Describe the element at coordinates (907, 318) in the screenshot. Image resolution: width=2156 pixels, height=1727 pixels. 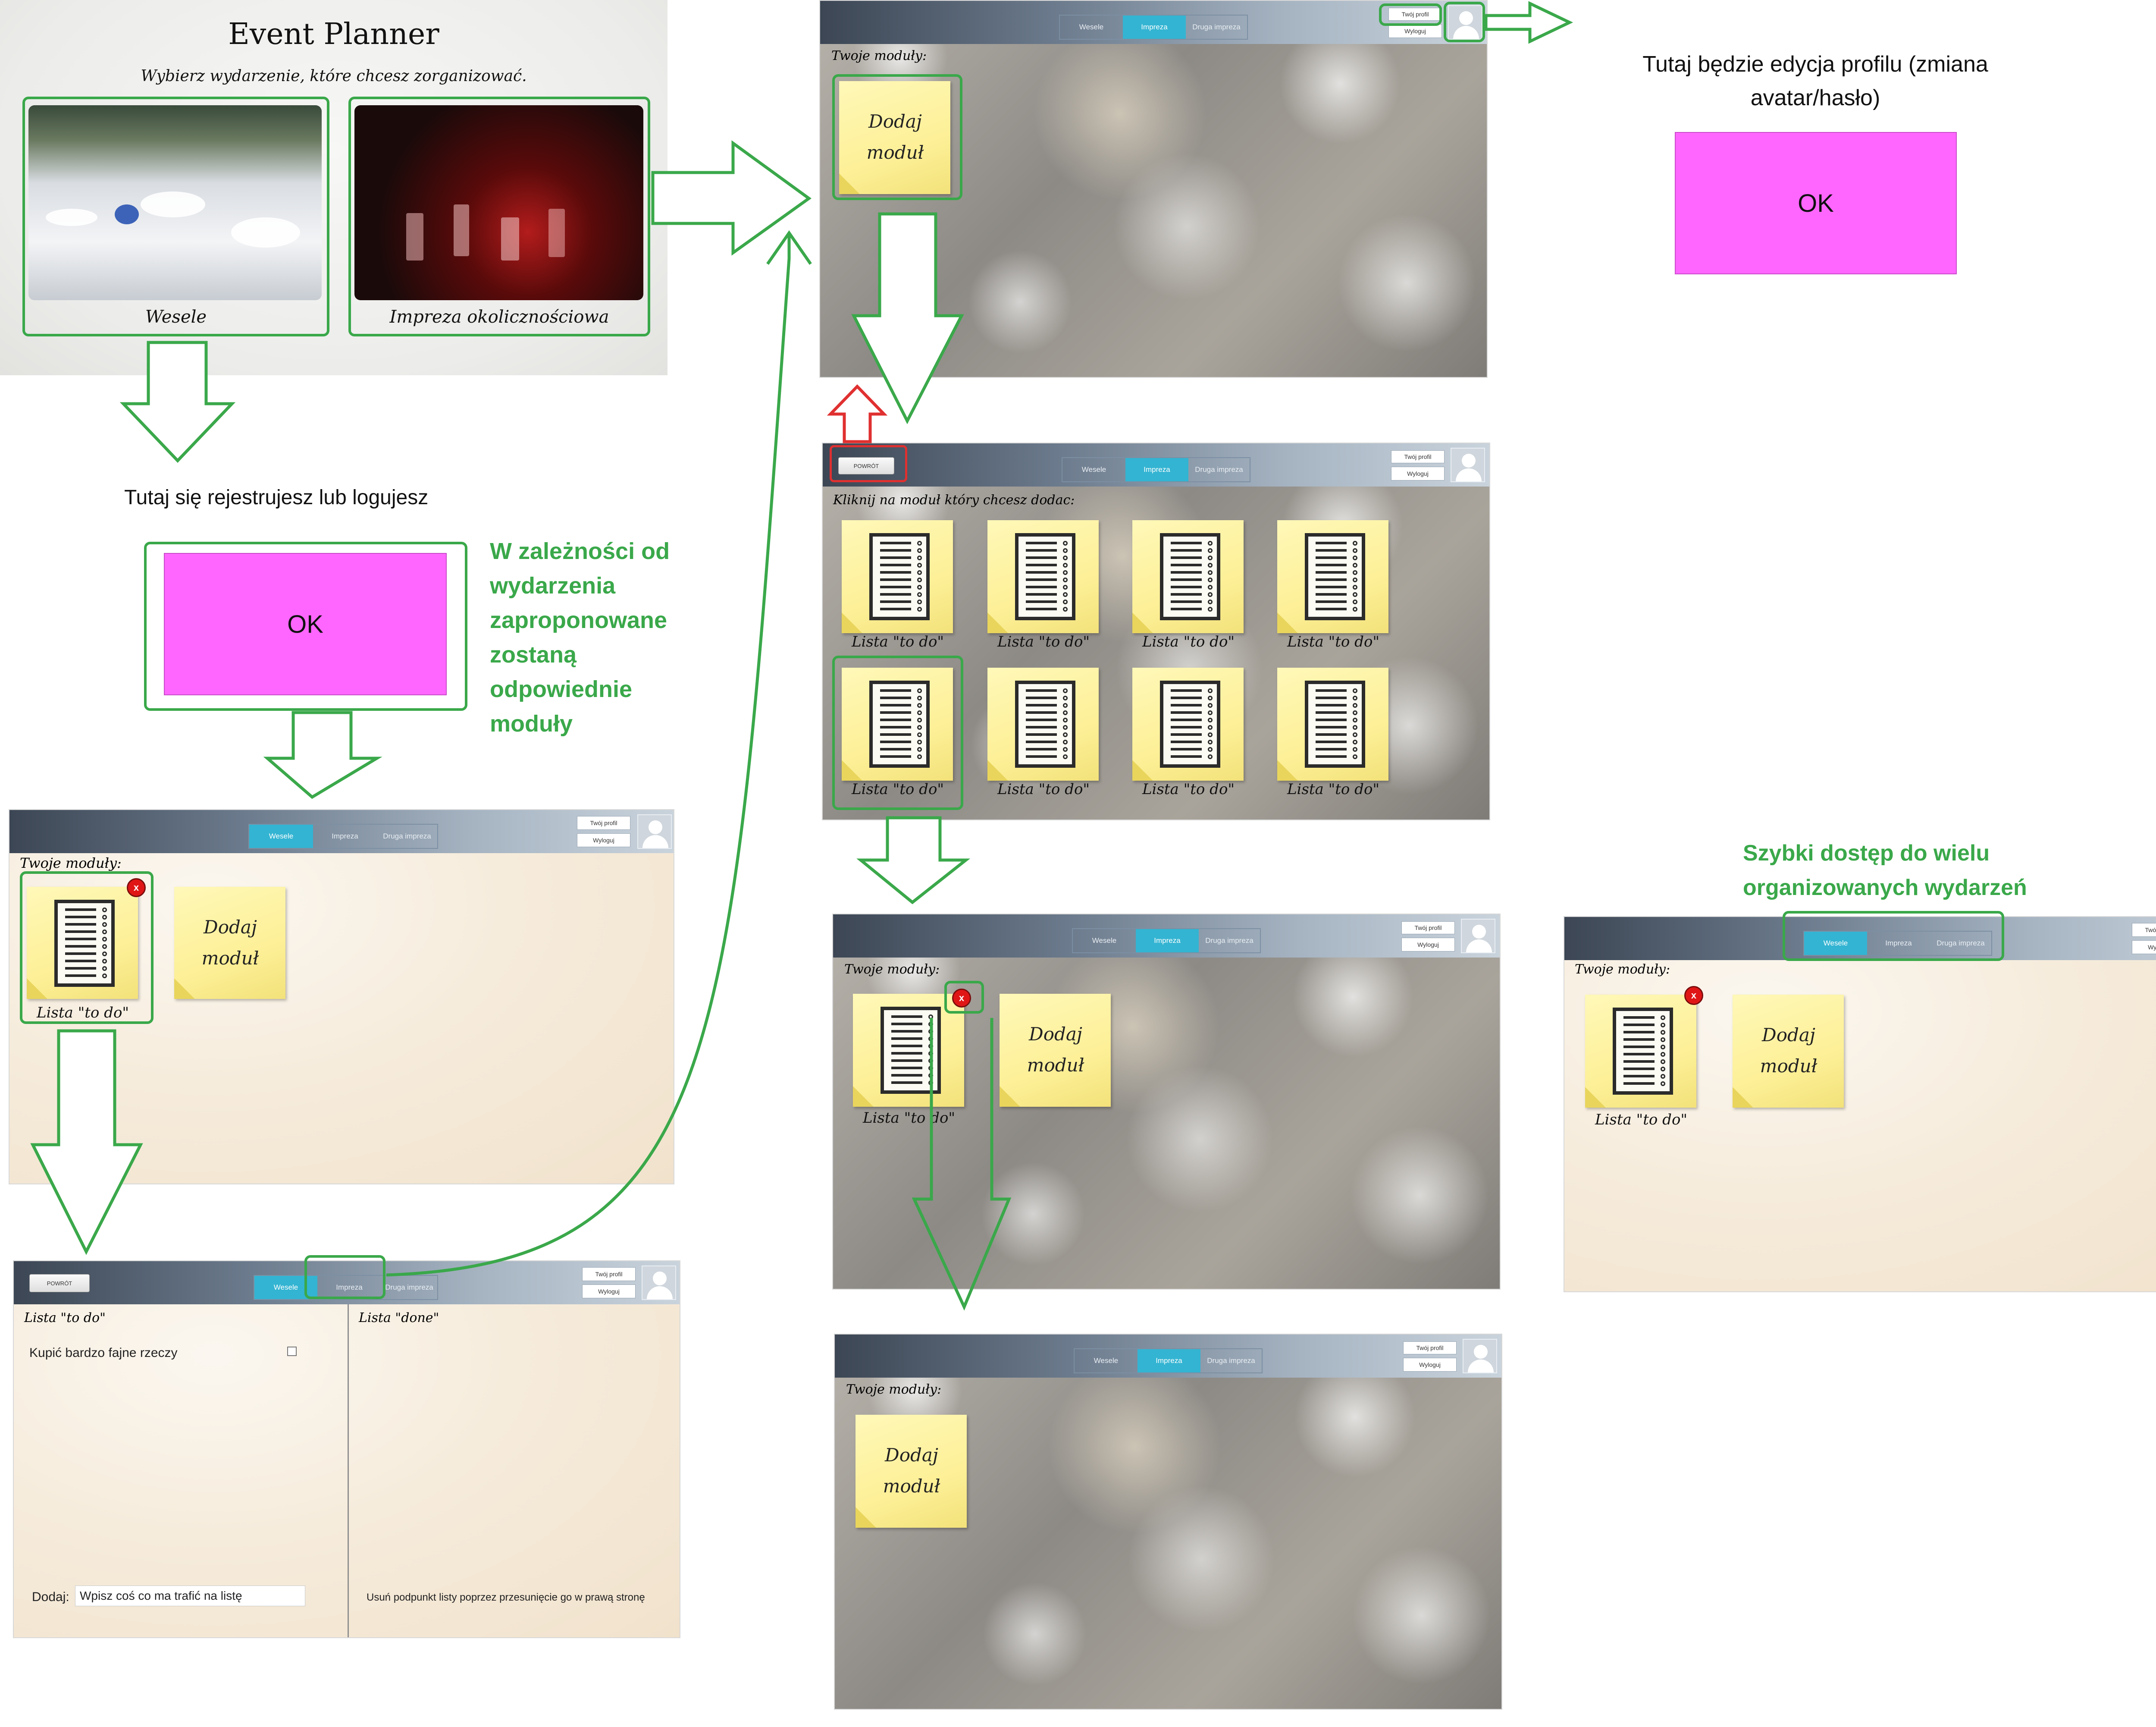
I see `arrow-down-impreza-empty` at that location.